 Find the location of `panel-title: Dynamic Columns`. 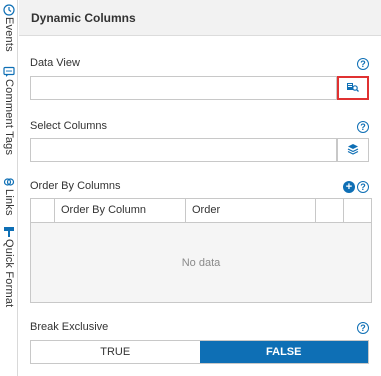

panel-title: Dynamic Columns is located at coordinates (83, 18).